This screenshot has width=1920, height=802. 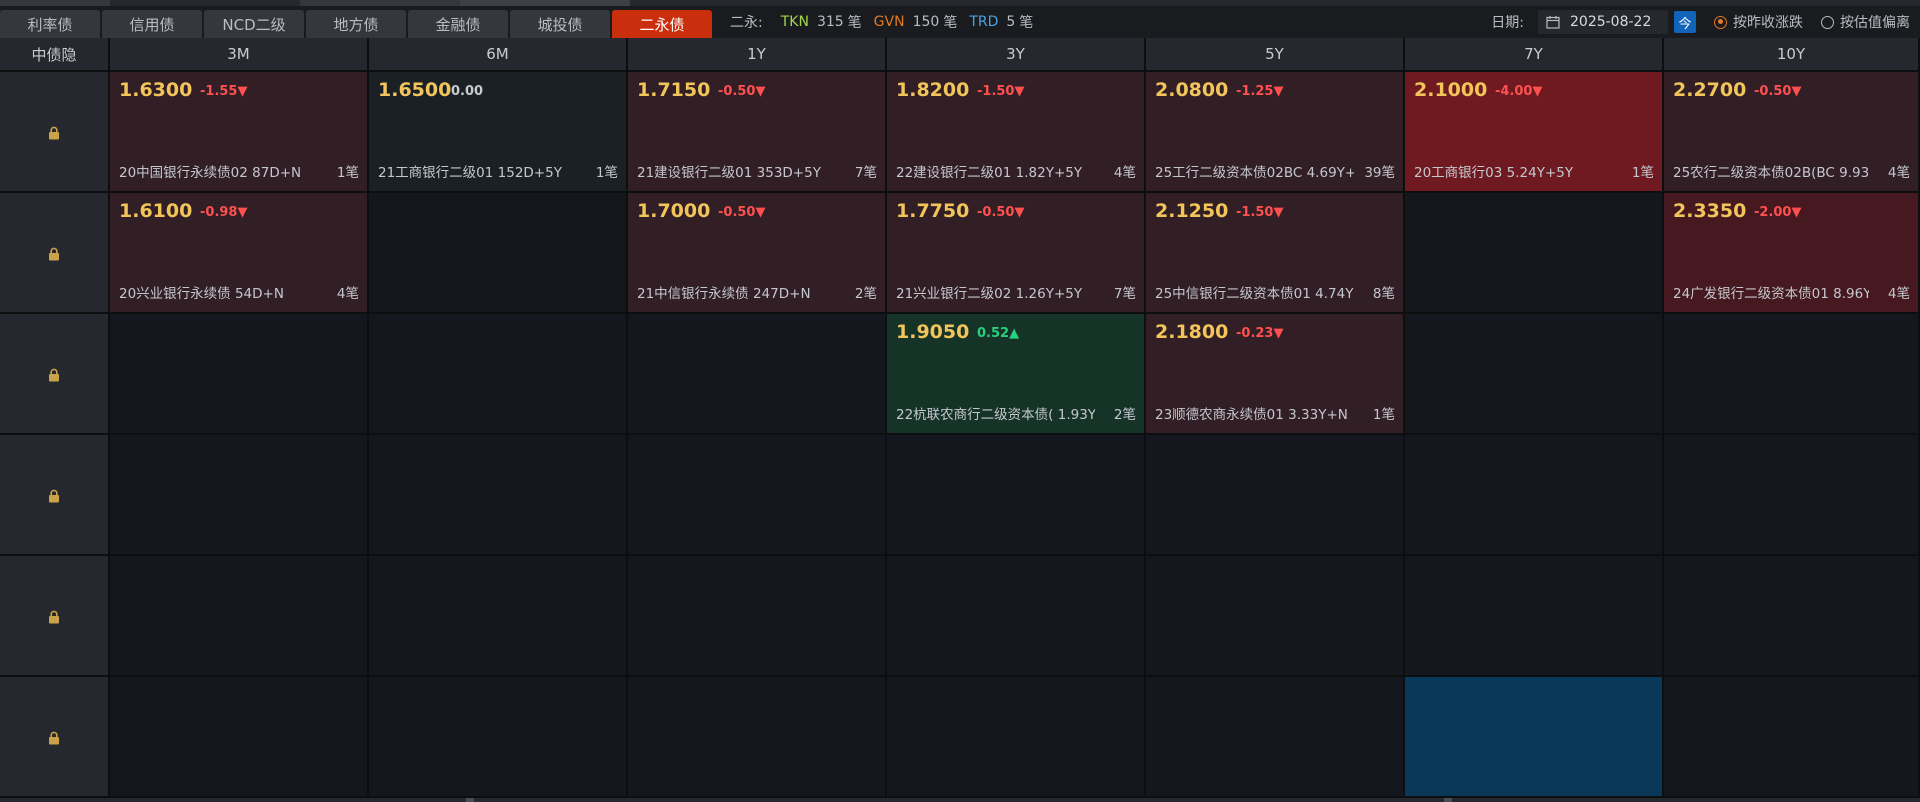 I want to click on horizontal-scrollbar, so click(x=960, y=800).